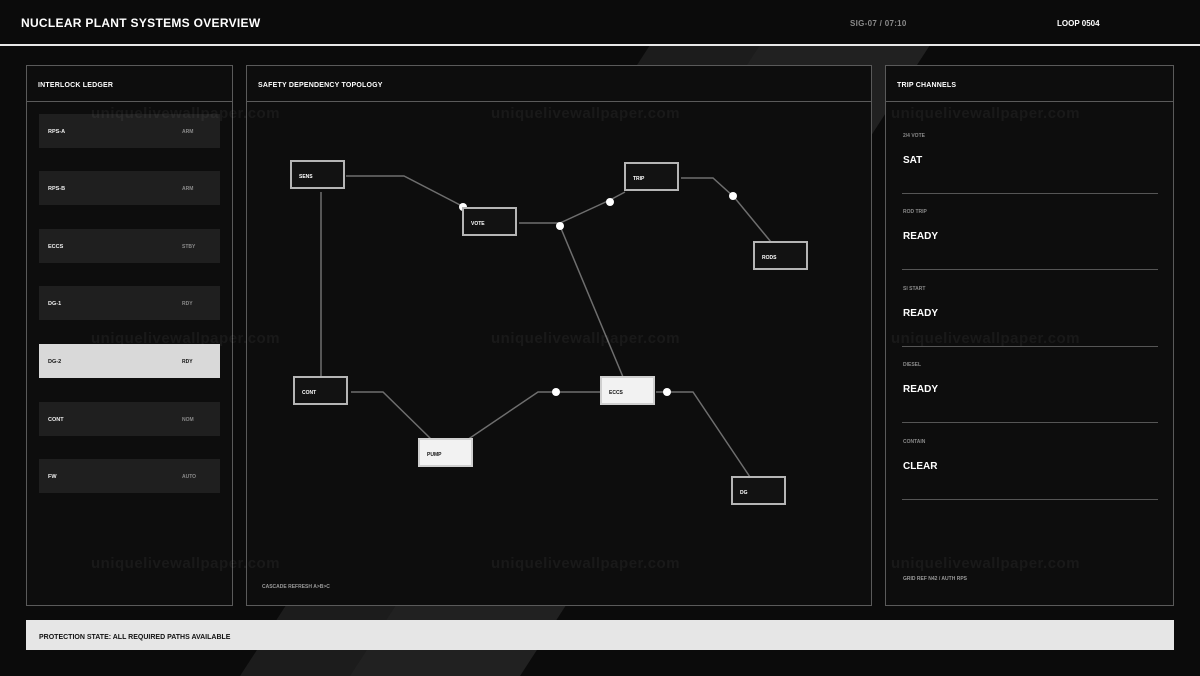 The width and height of the screenshot is (1200, 676). Describe the element at coordinates (1029, 84) in the screenshot. I see `panel-header: TRIP CHANNELS` at that location.